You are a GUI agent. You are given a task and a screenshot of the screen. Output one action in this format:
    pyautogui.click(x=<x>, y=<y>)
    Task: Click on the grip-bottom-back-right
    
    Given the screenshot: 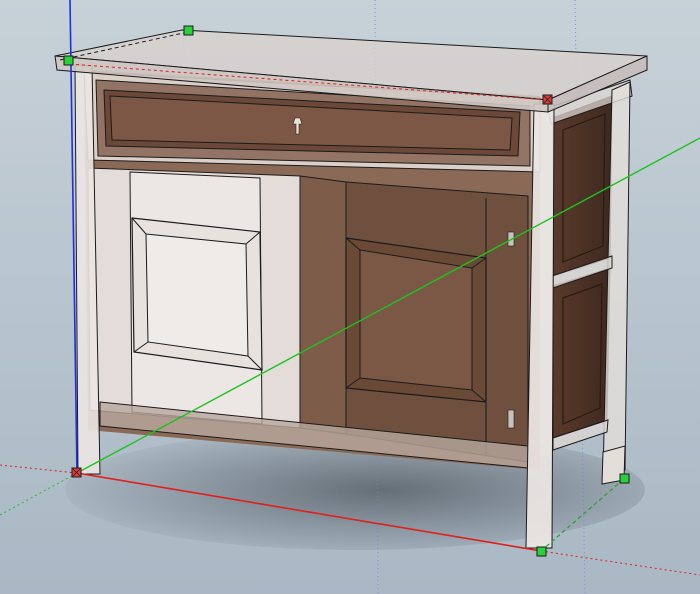 What is the action you would take?
    pyautogui.click(x=624, y=478)
    